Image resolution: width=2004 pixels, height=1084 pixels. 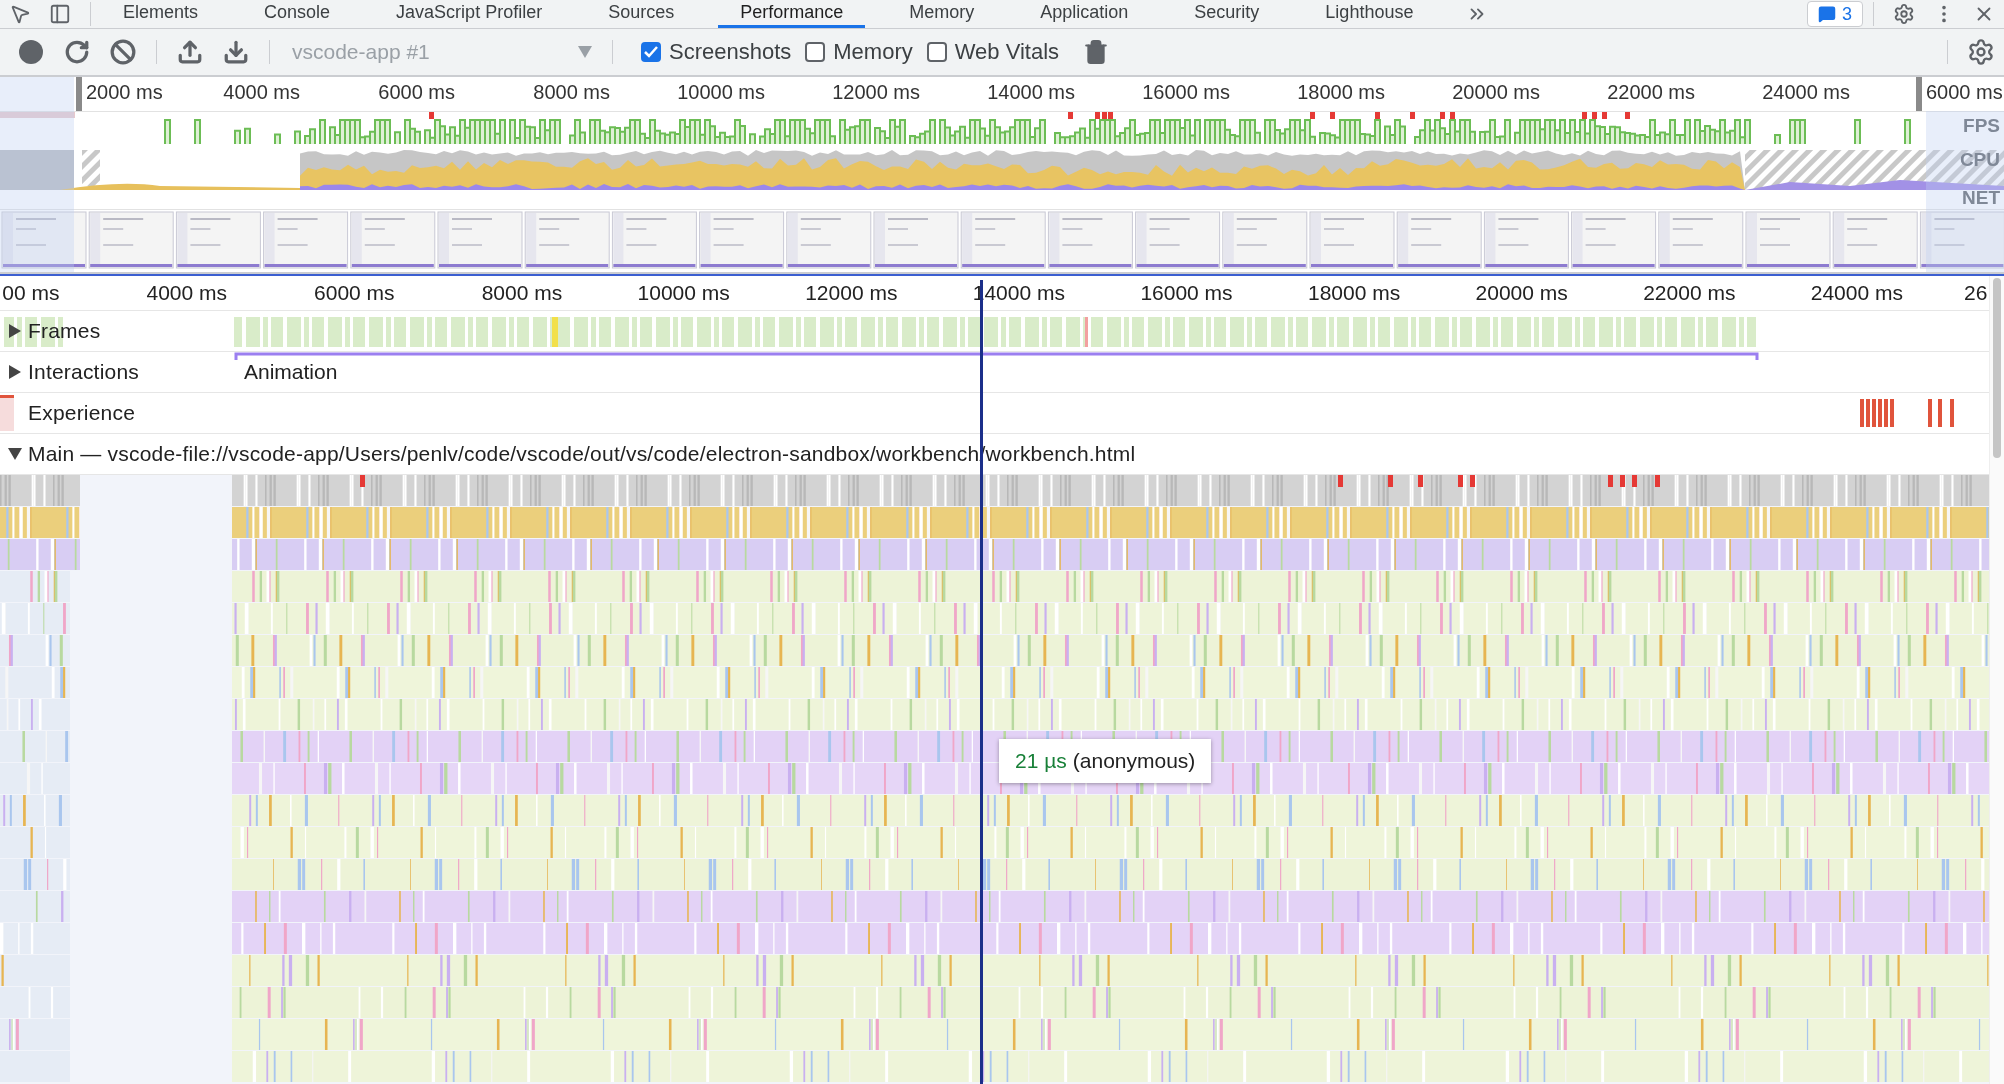 I want to click on dropped-frame-mark, so click(x=1086, y=332).